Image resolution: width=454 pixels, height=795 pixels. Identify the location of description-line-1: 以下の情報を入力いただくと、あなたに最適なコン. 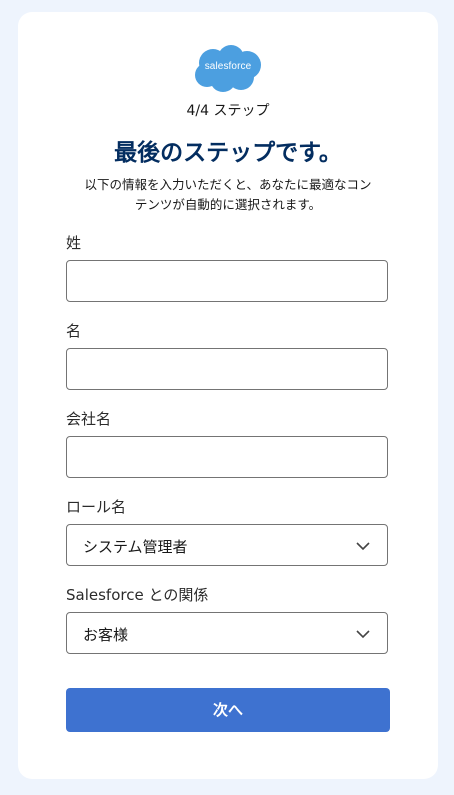
(228, 184).